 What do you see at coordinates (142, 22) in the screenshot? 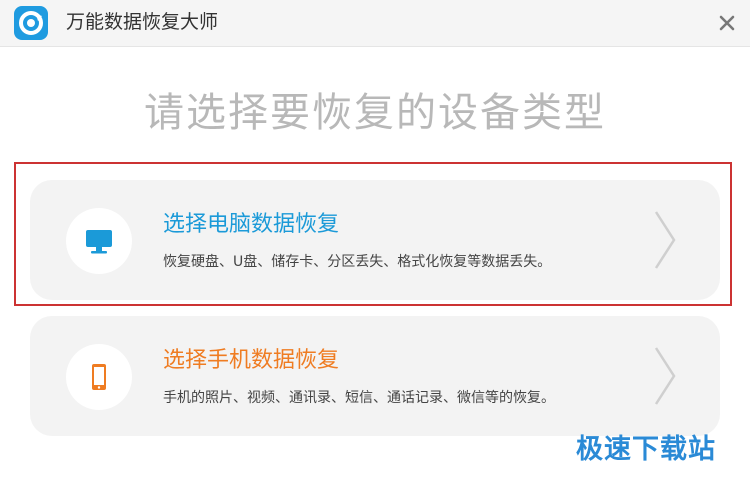
I see `window-title: 万能数据恢复大师` at bounding box center [142, 22].